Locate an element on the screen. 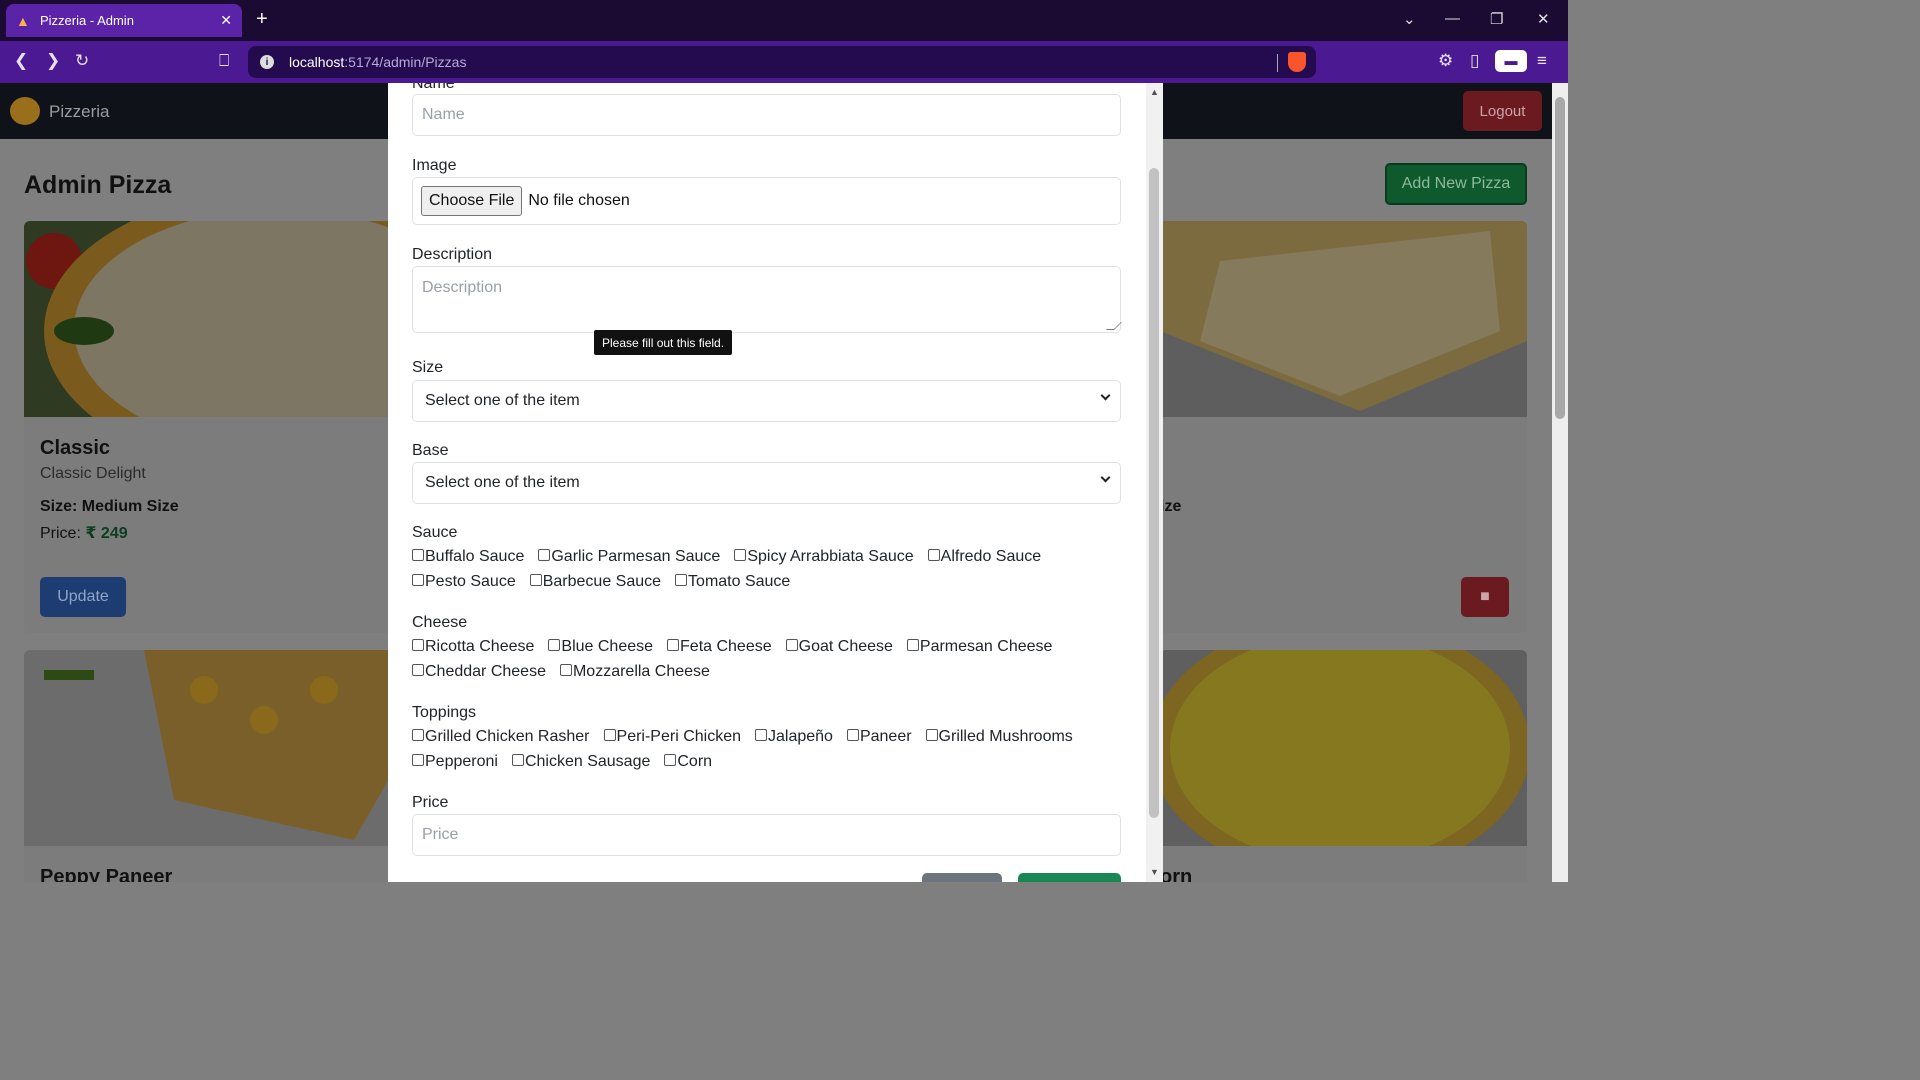 This screenshot has height=1080, width=1920. topping-checkbox: Peri-Peri Chicken is located at coordinates (672, 737).